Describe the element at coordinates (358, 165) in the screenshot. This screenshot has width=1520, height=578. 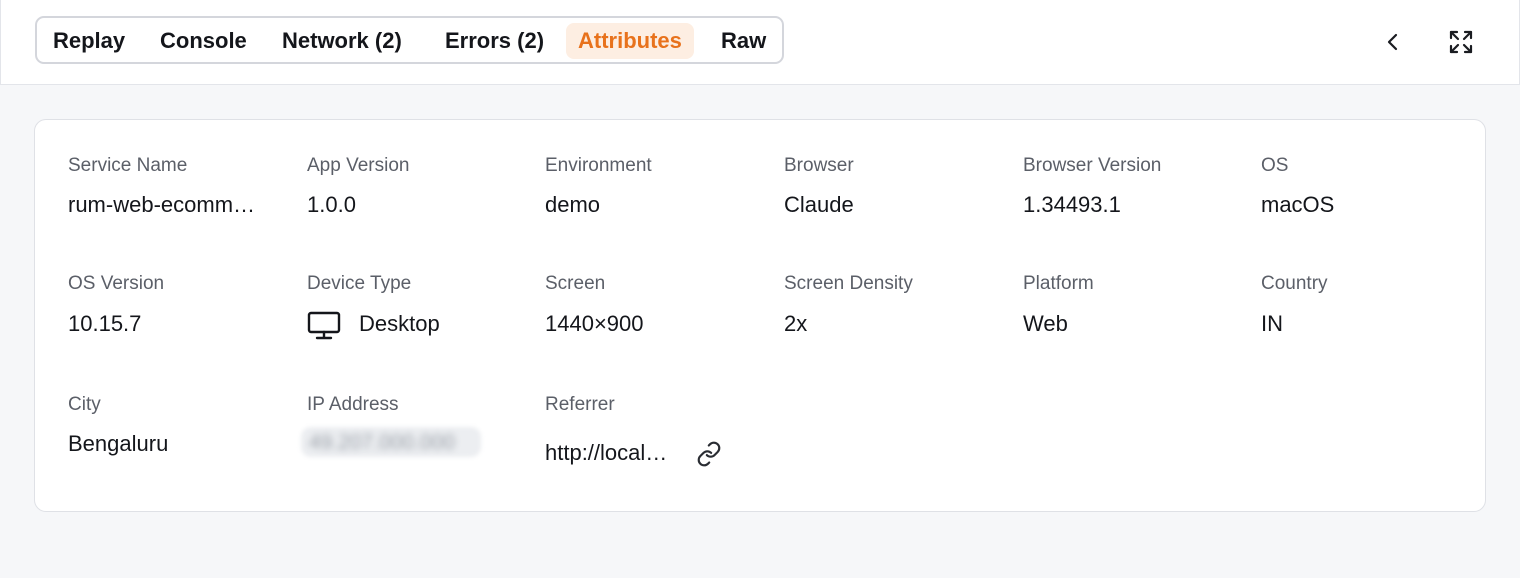
I see `app-version-label: App Version` at that location.